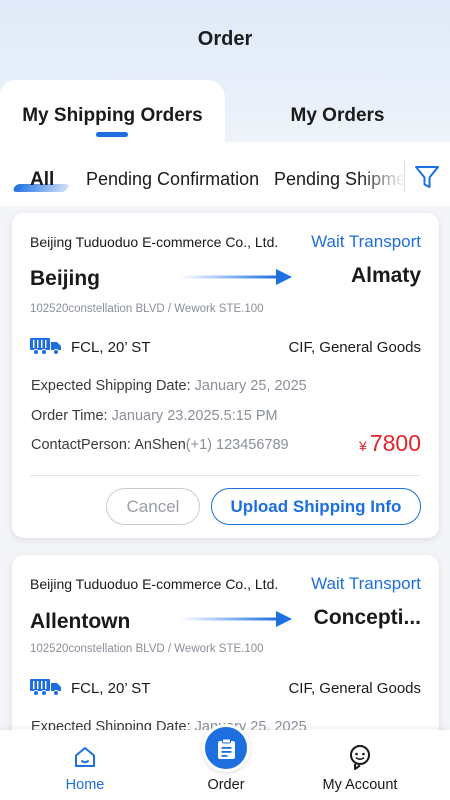  What do you see at coordinates (85, 785) in the screenshot?
I see `nav-label: Home` at bounding box center [85, 785].